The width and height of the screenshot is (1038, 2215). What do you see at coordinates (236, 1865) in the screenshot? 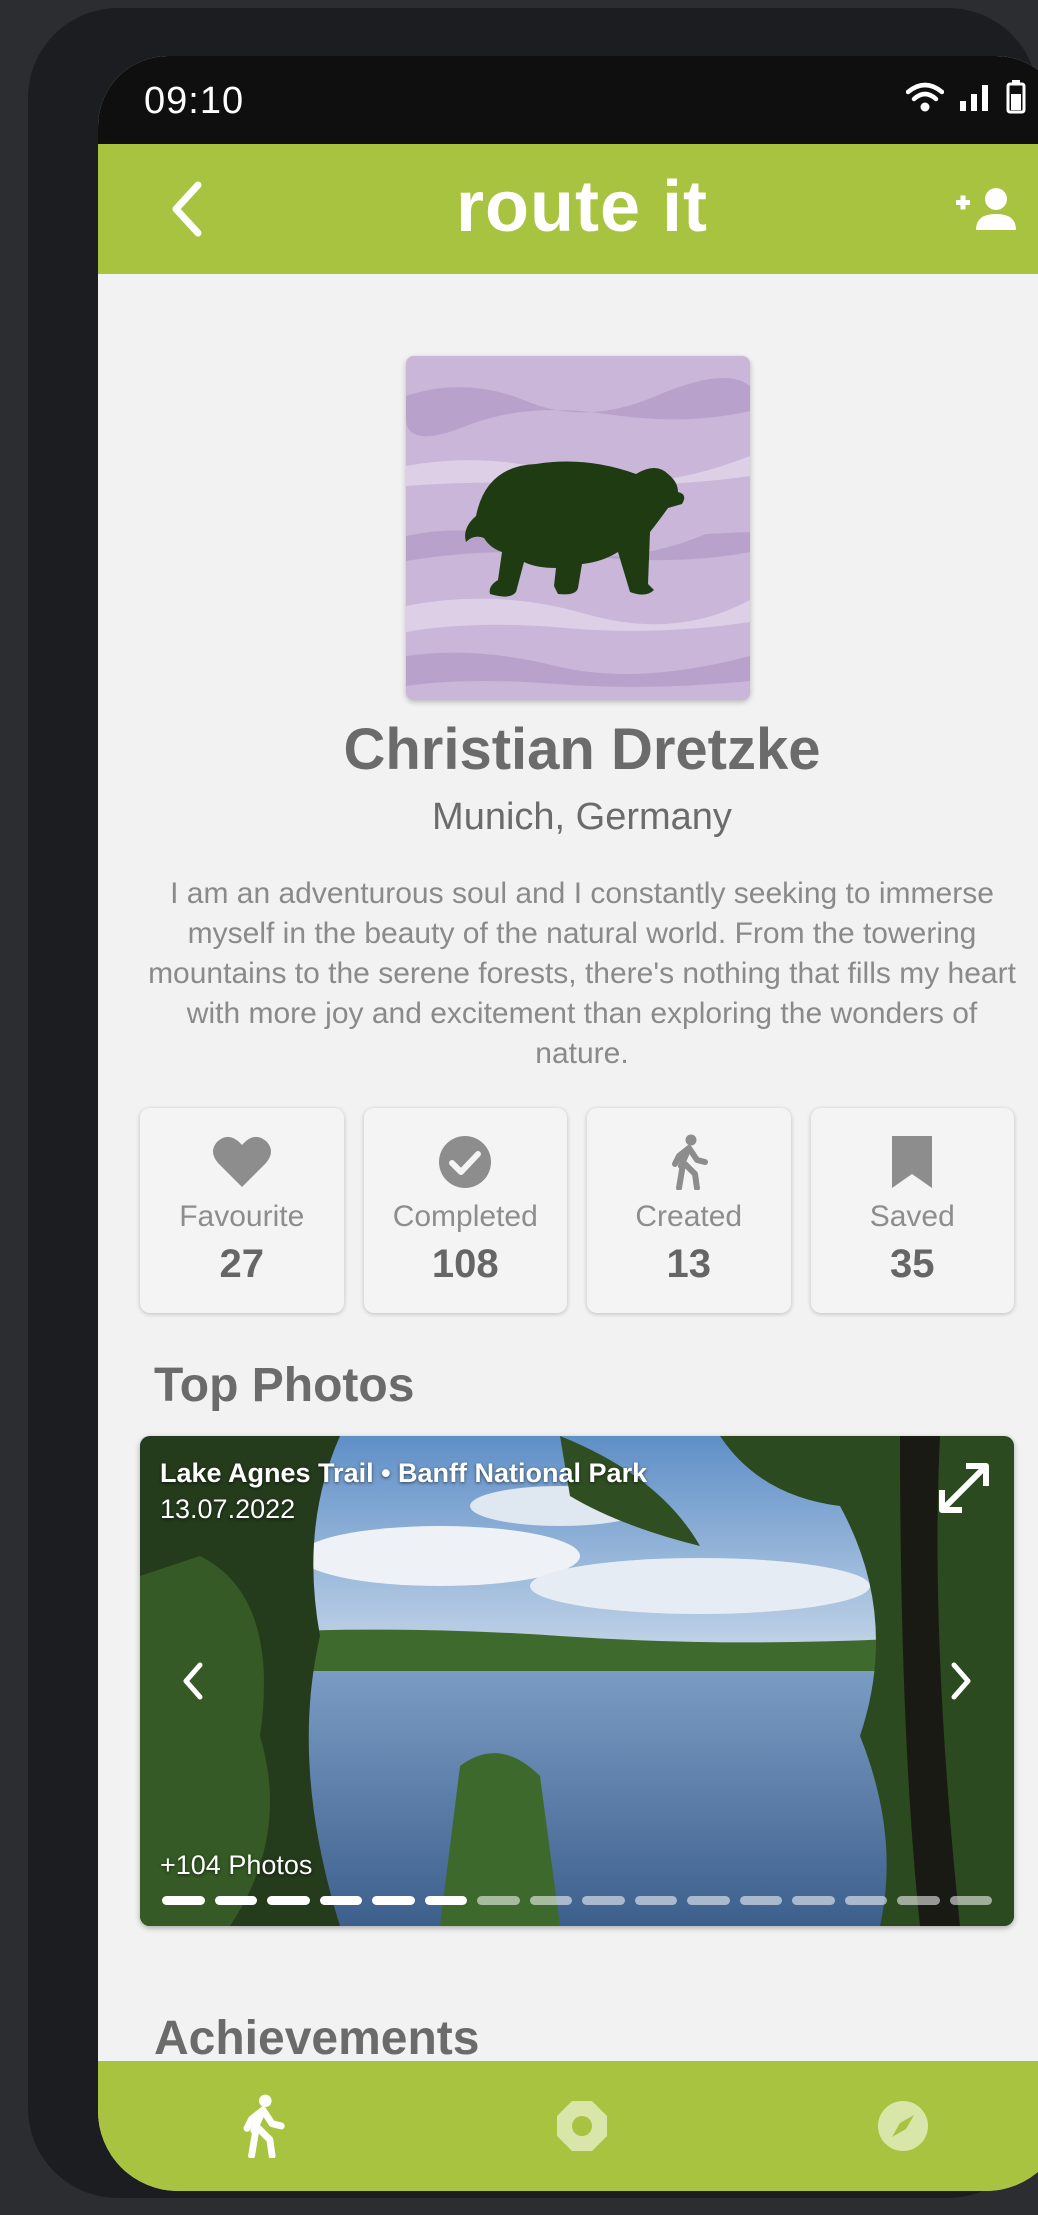
I see `more-photos-label: +104 Photos` at bounding box center [236, 1865].